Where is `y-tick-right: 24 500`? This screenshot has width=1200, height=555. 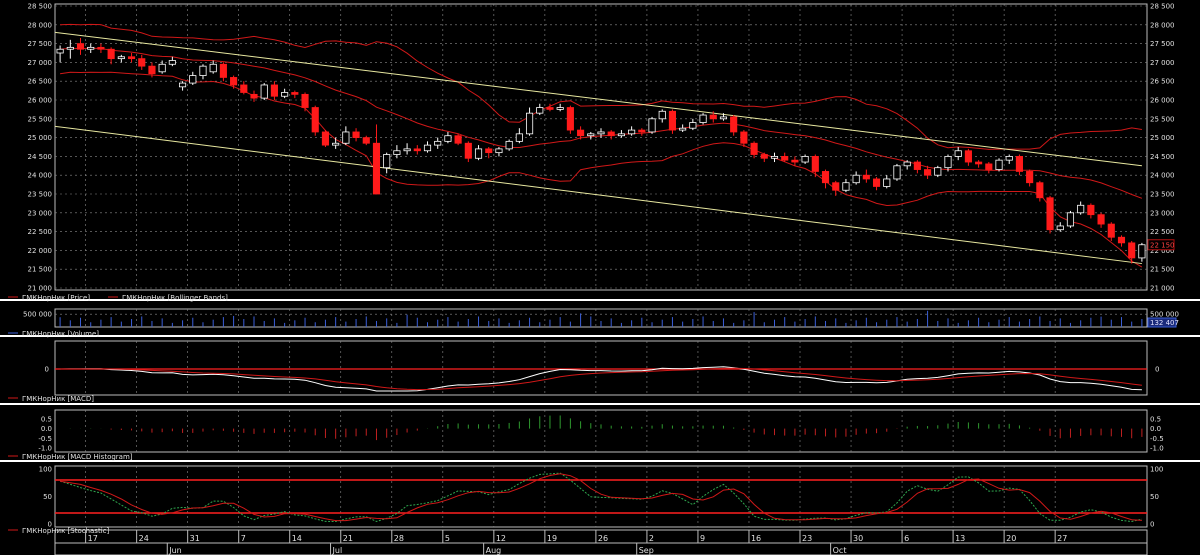 y-tick-right: 24 500 is located at coordinates (1162, 157).